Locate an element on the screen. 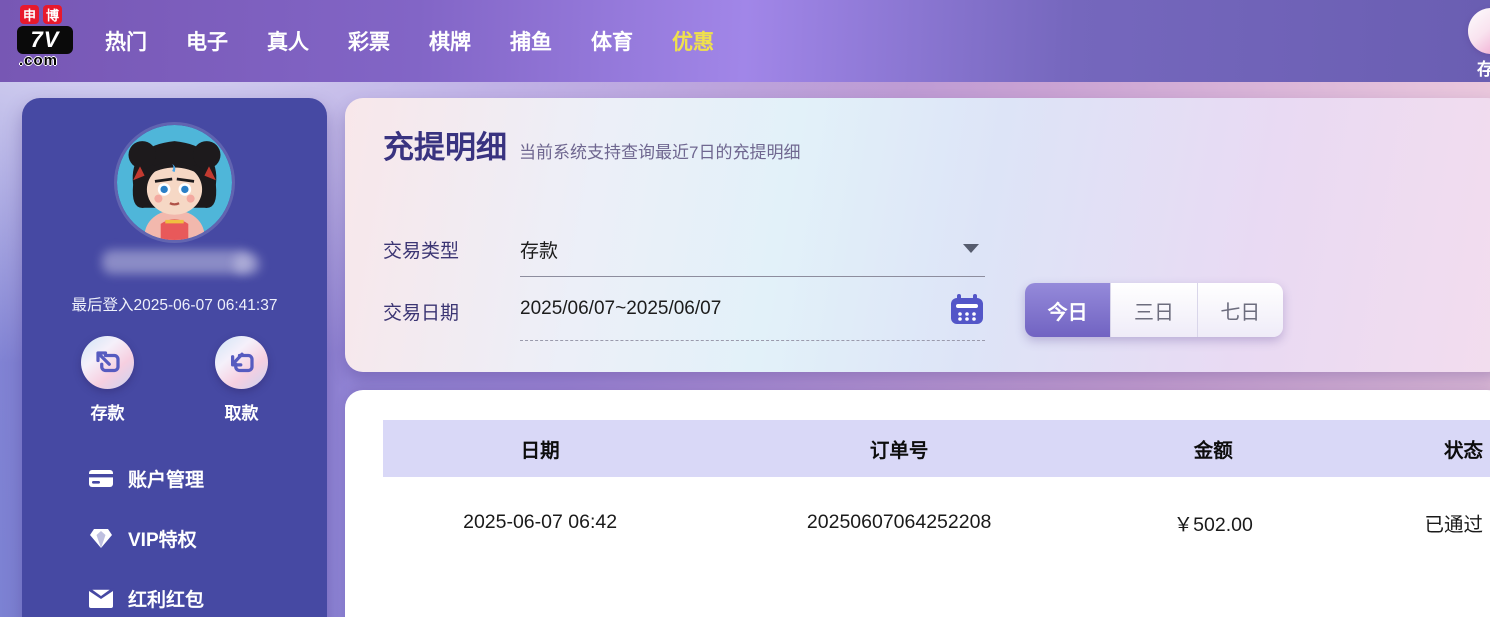 This screenshot has height=617, width=1490. range-button-7days: 七日 is located at coordinates (1240, 310).